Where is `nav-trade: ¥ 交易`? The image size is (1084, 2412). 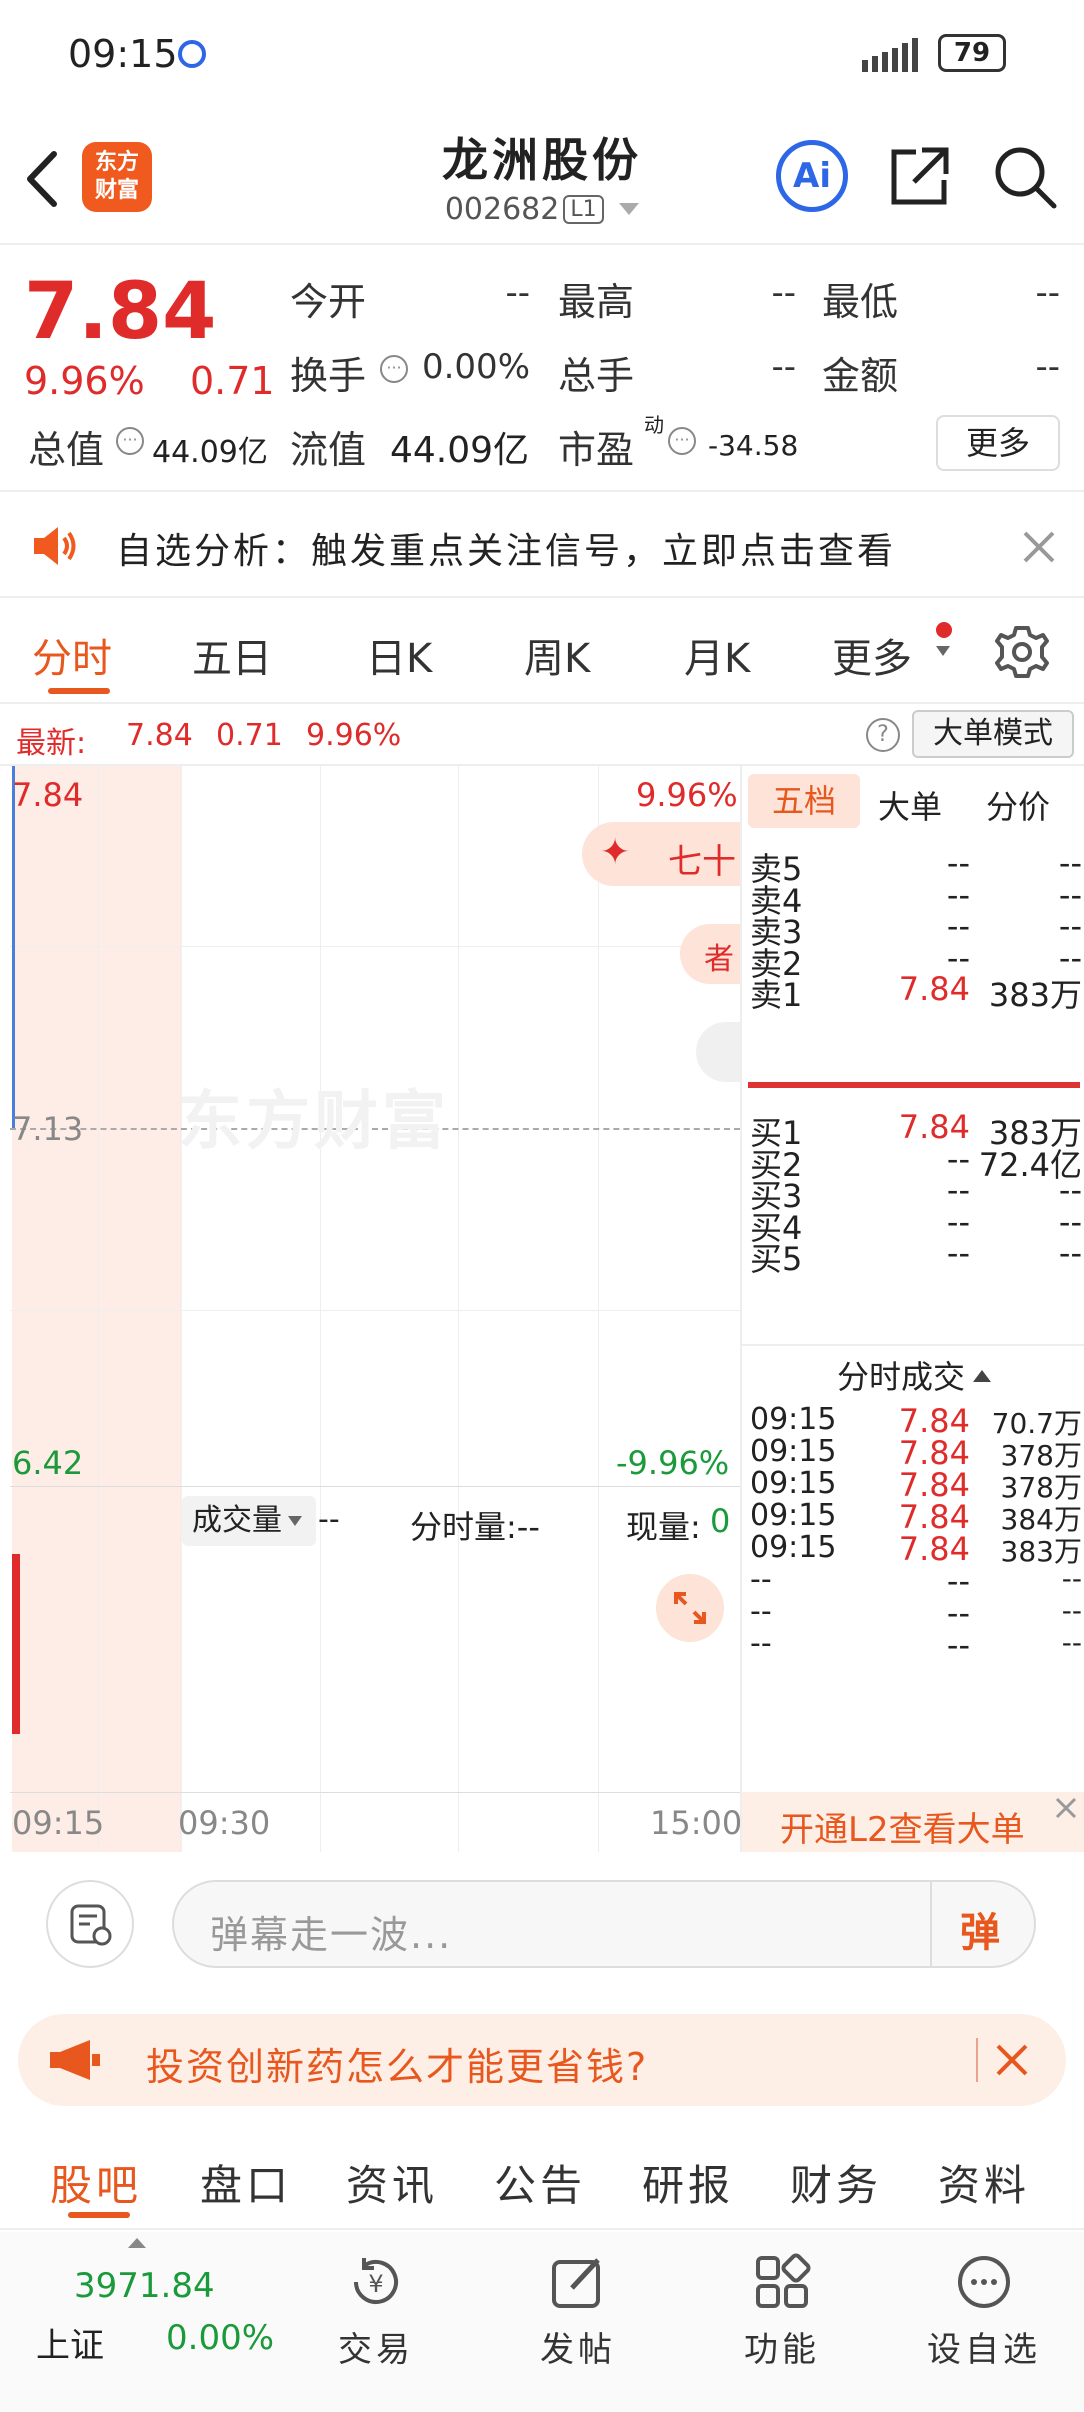
nav-trade: ¥ 交易 is located at coordinates (376, 2311).